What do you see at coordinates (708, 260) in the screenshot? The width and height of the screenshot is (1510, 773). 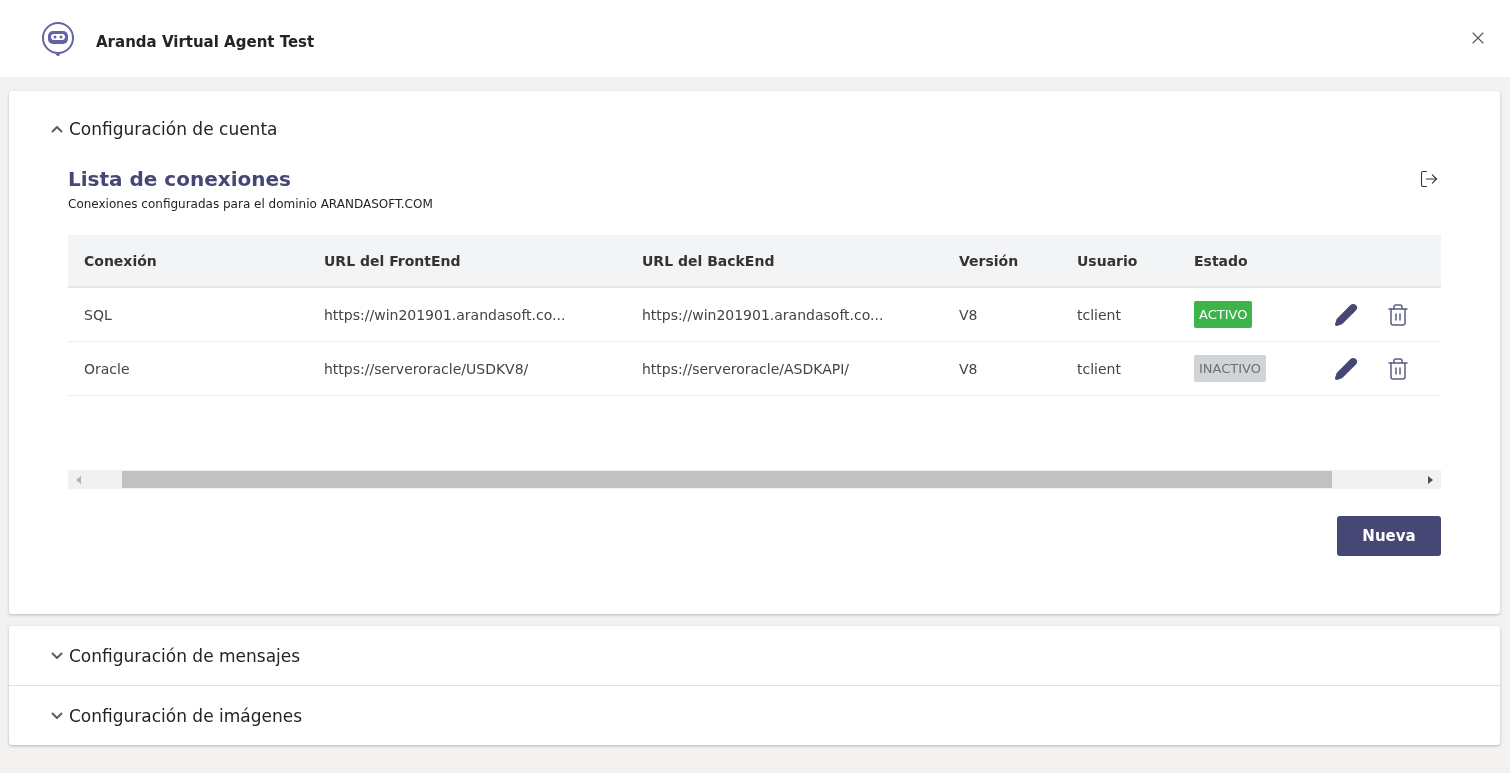 I see `column-header: URL del BackEnd` at bounding box center [708, 260].